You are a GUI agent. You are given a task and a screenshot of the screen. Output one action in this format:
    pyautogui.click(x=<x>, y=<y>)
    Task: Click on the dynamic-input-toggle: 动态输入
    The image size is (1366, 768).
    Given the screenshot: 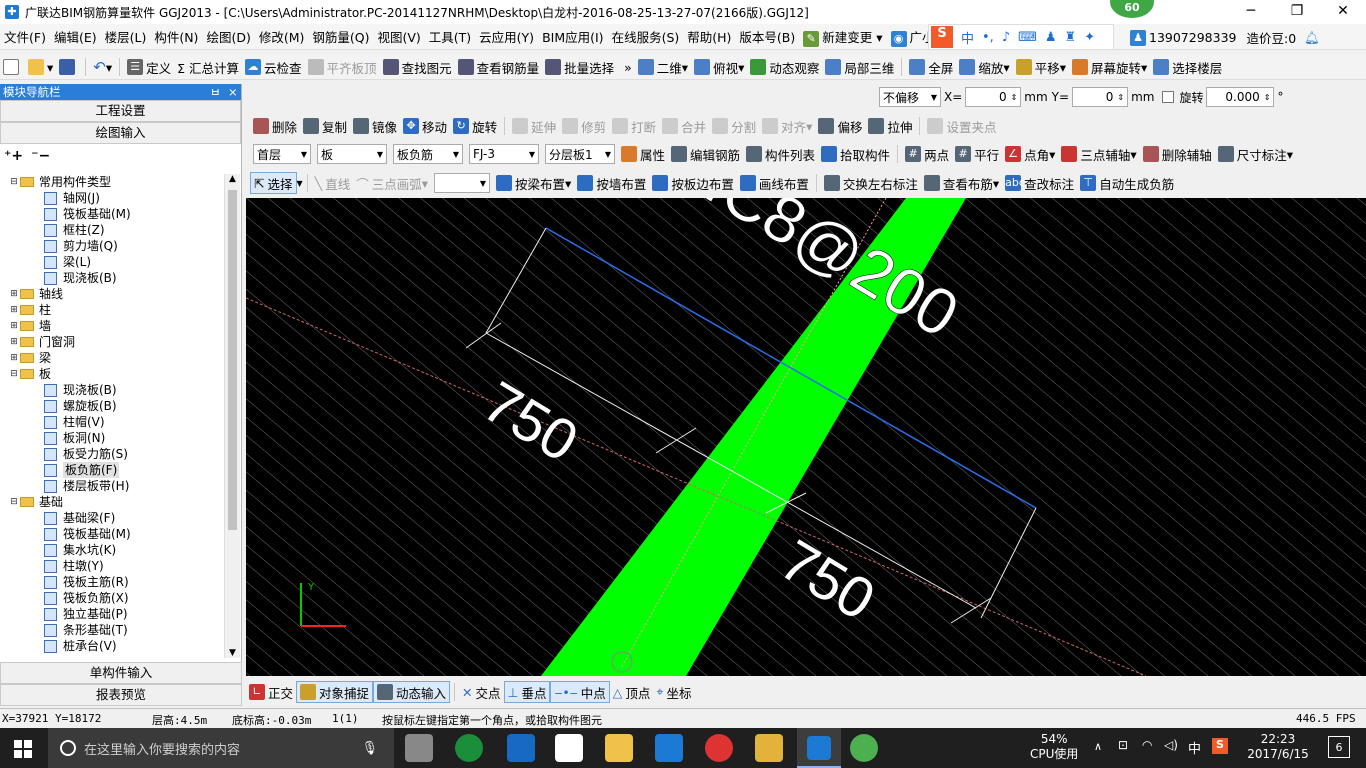 What is the action you would take?
    pyautogui.click(x=412, y=692)
    